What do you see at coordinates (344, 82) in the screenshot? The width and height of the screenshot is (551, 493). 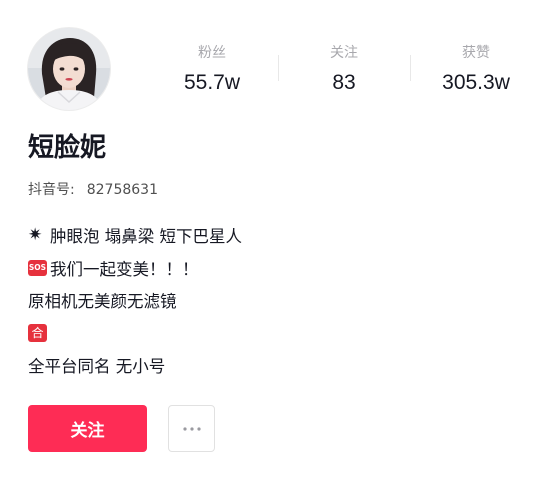 I see `stat-following-value: 83` at bounding box center [344, 82].